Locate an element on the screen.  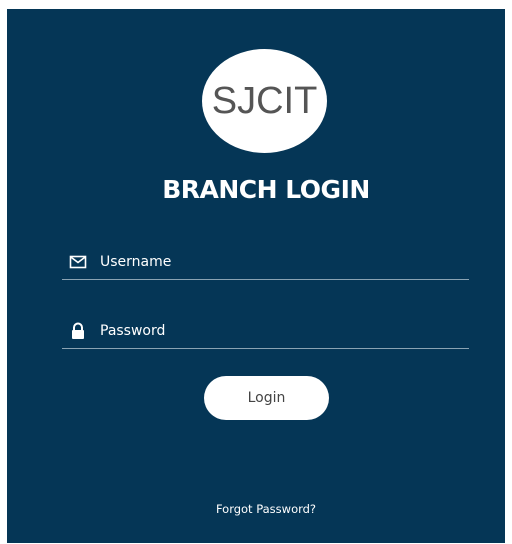
username-input is located at coordinates (280, 262).